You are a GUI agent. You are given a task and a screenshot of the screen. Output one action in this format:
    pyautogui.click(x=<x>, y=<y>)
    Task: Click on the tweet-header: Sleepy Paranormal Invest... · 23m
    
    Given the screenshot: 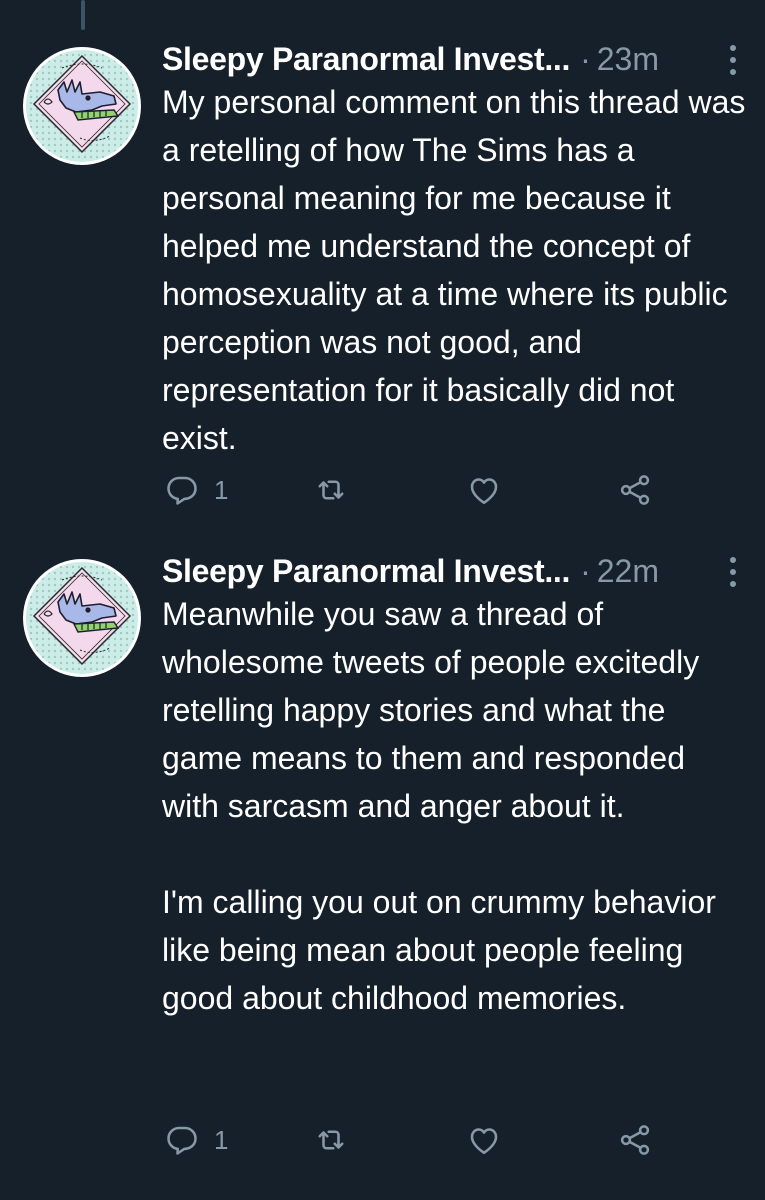 What is the action you would take?
    pyautogui.click(x=453, y=59)
    